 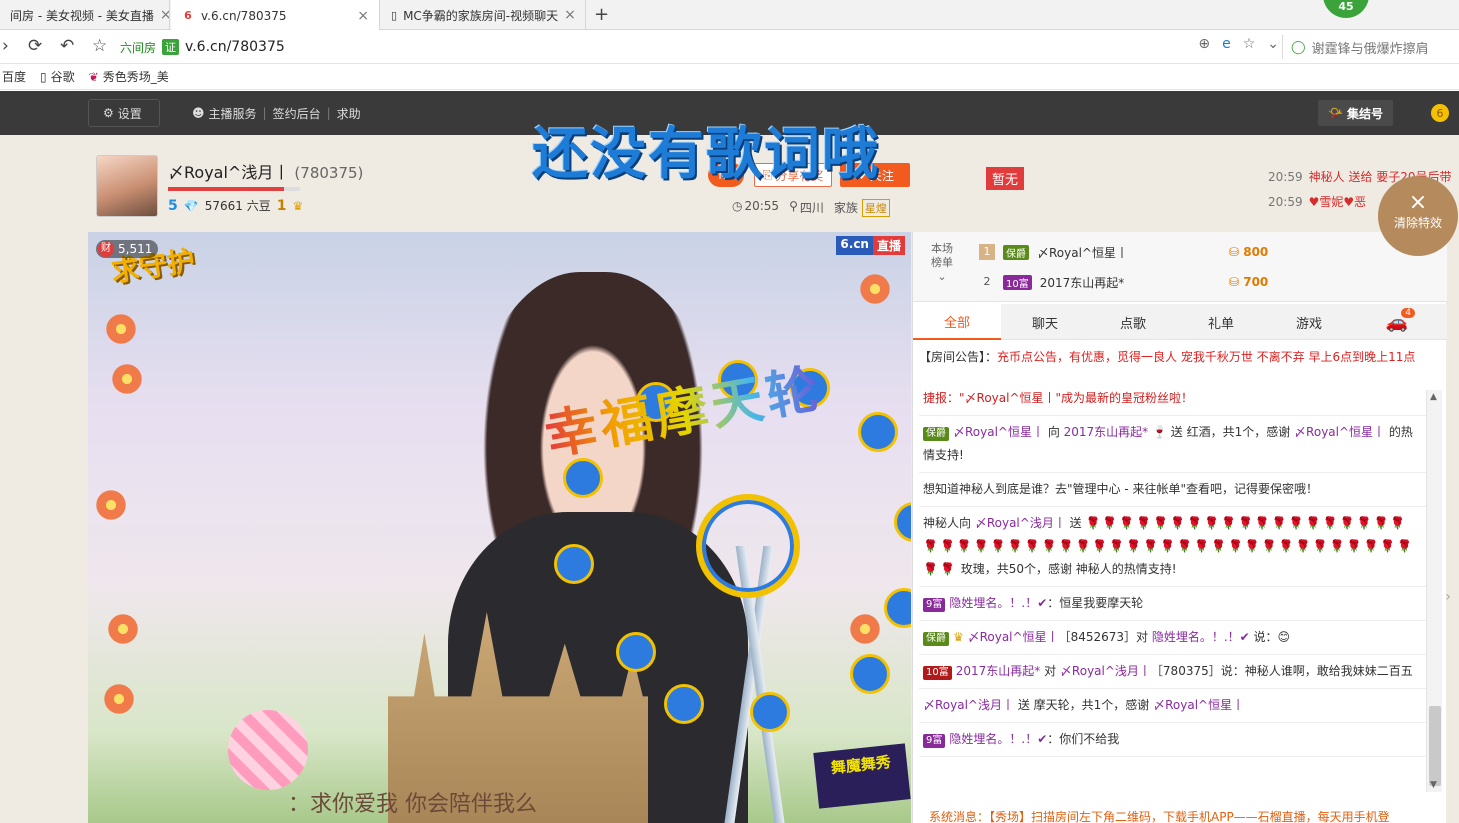 I want to click on clock-icon: ◷, so click(x=737, y=206).